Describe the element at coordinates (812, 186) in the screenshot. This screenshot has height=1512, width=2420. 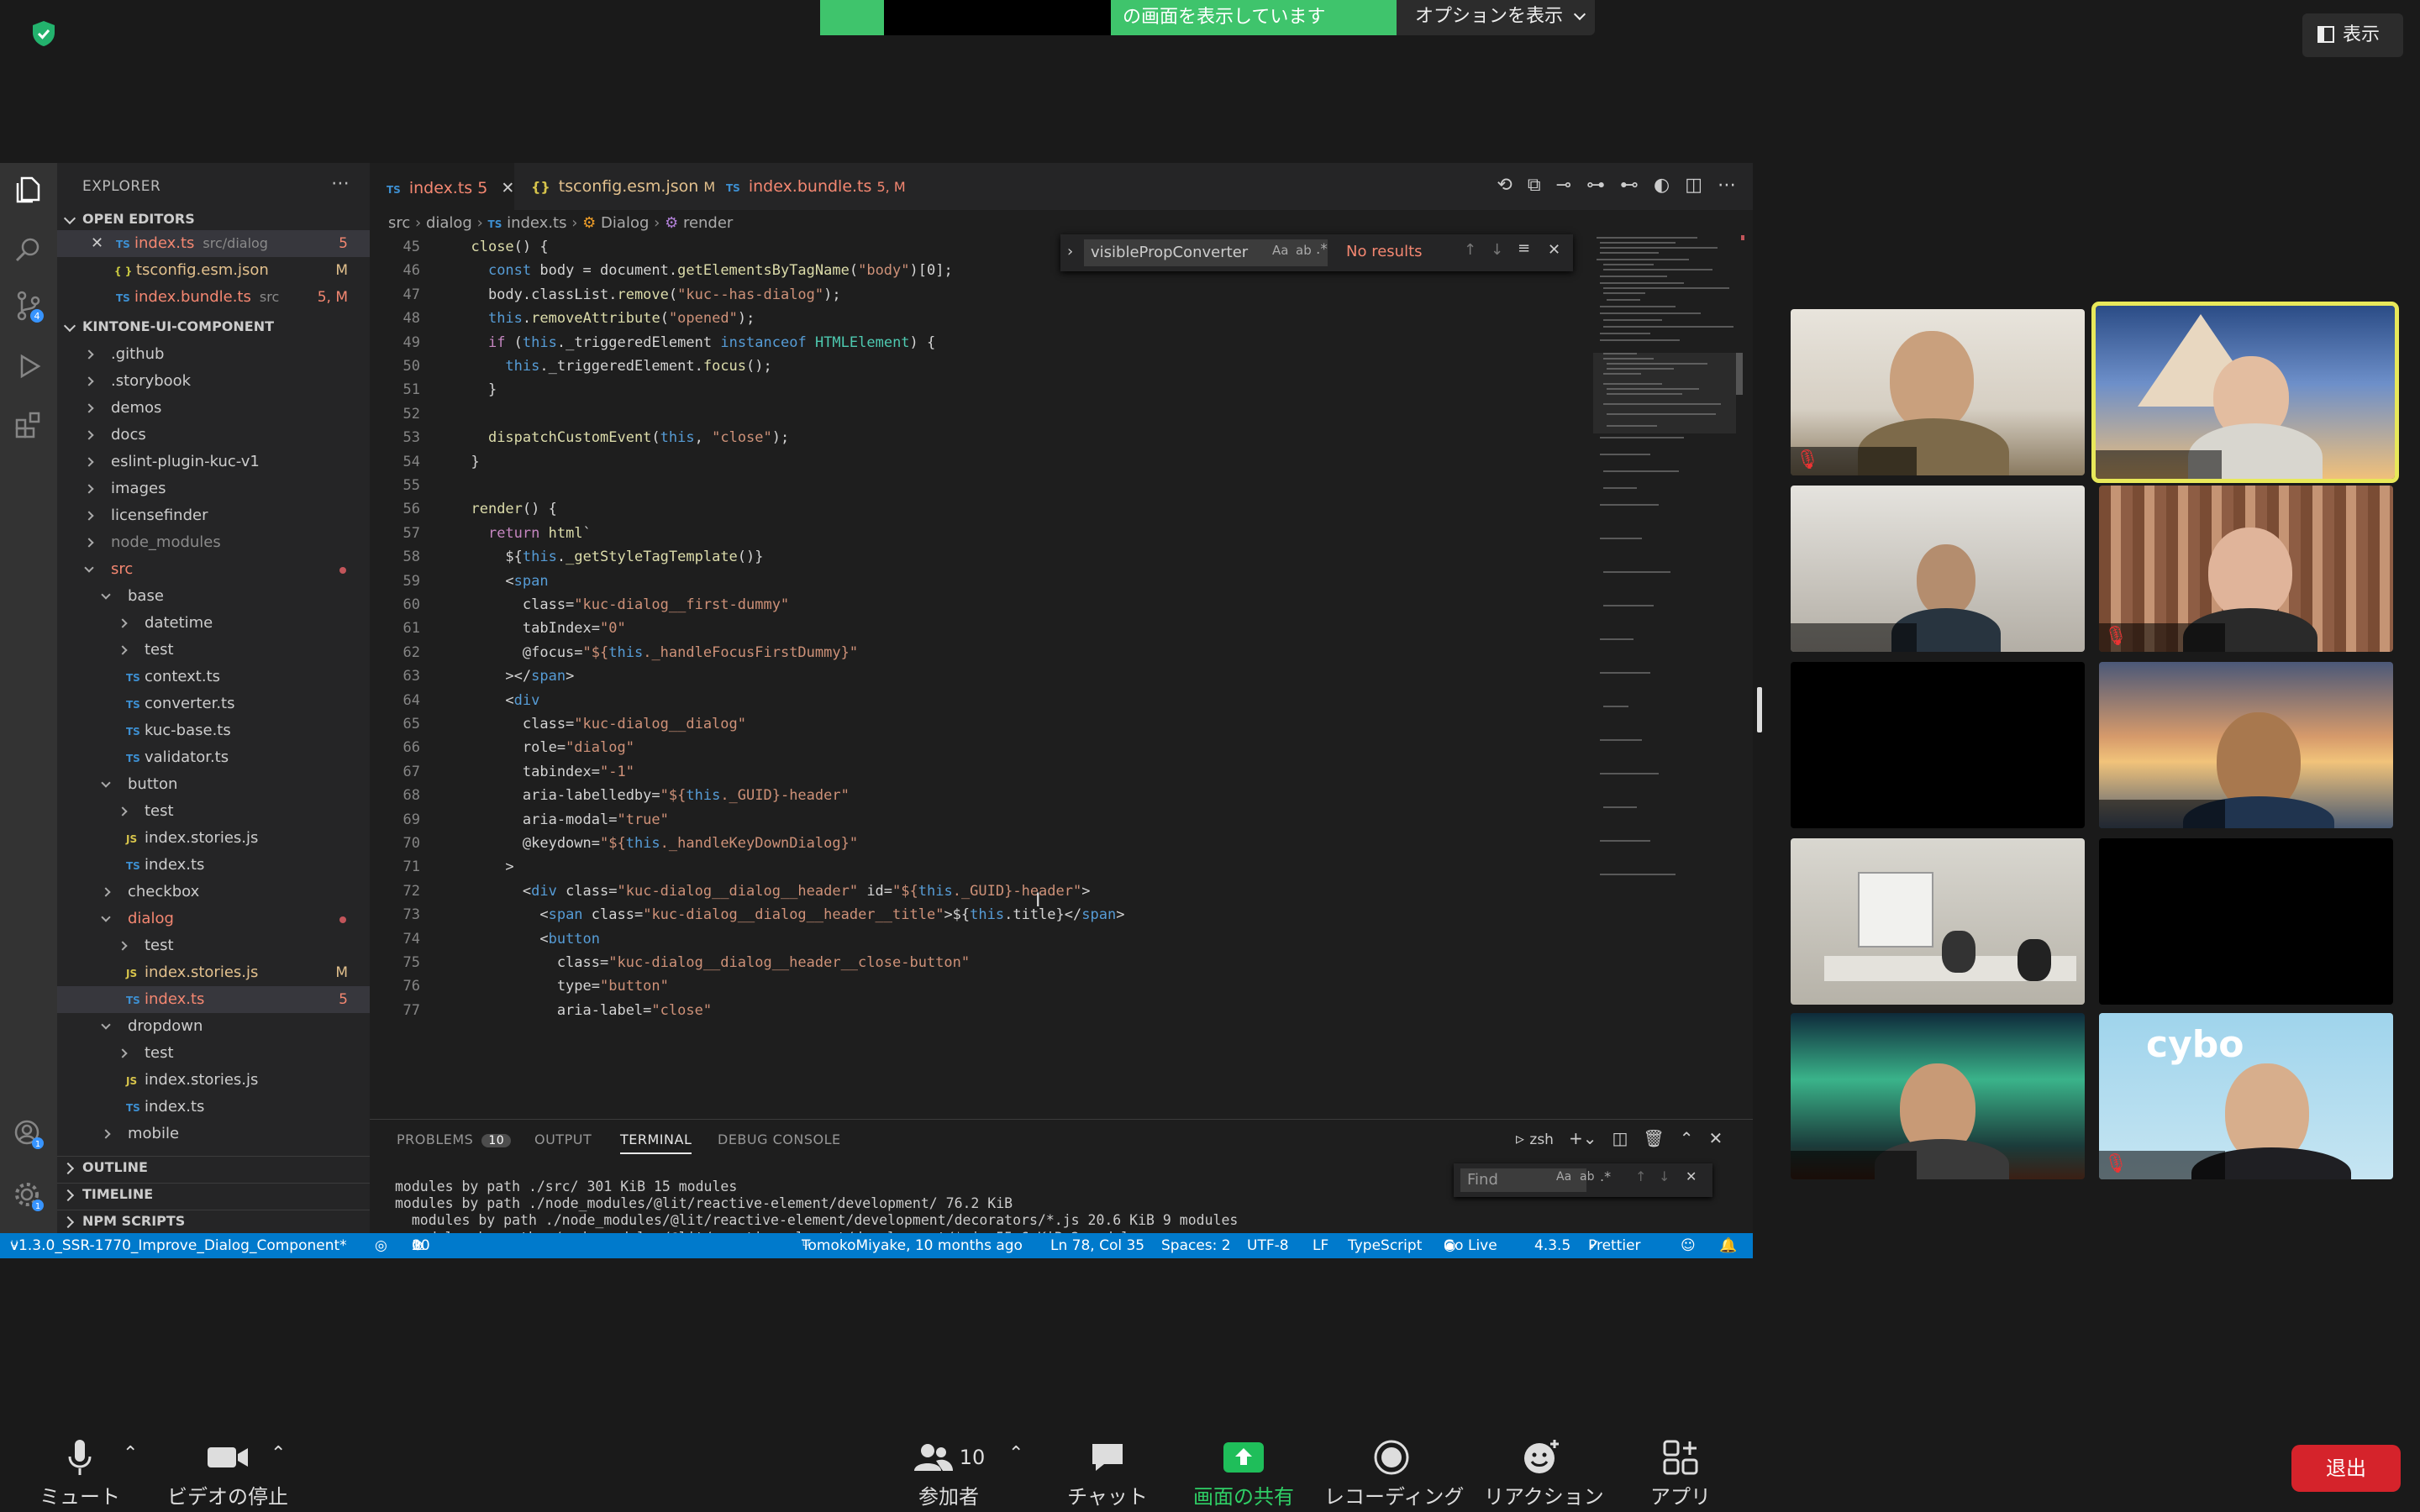
I see `tab-index-bundle: TS index.bundle.ts 5, M` at that location.